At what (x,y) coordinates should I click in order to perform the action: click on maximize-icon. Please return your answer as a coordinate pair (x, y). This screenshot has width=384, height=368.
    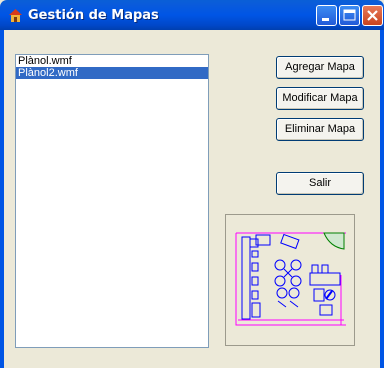
    Looking at the image, I should click on (349, 15).